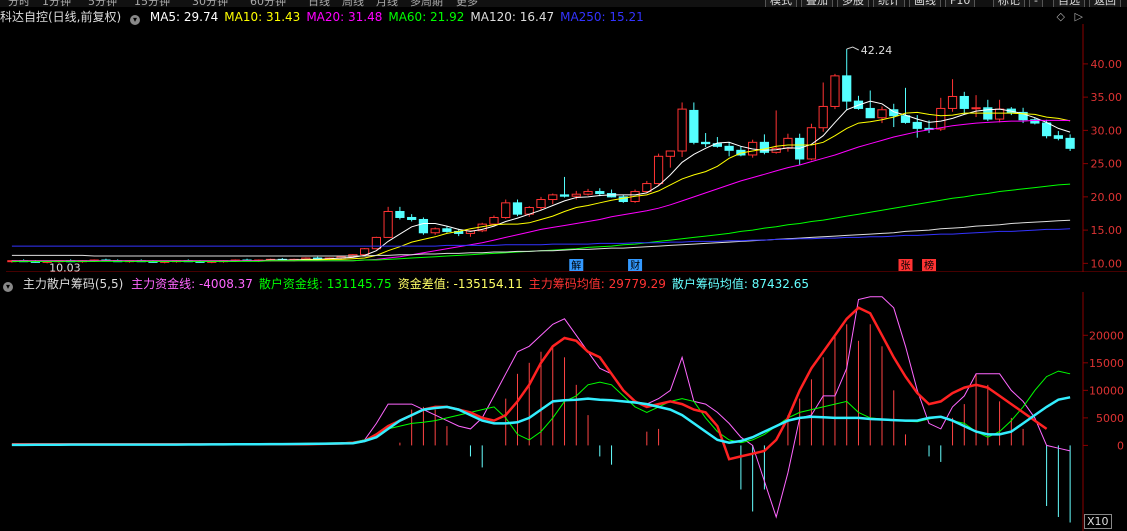  I want to click on indicator-tick-label: 20000, so click(1106, 335).